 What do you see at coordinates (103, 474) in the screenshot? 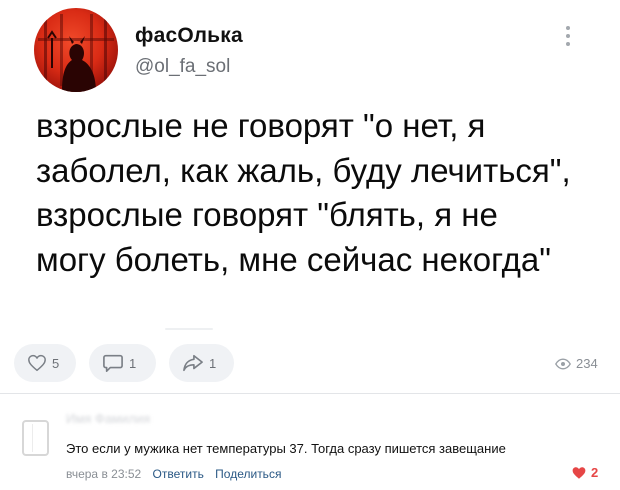
I see `comment-time: вчера в 23:52` at bounding box center [103, 474].